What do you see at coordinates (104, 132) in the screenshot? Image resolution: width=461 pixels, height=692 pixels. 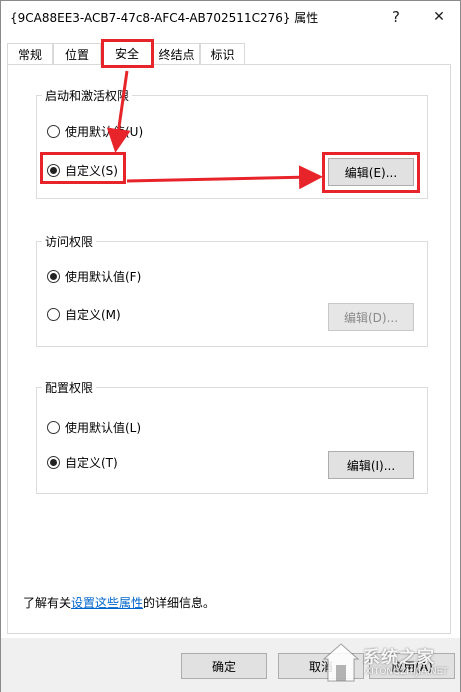 I see `launch-default-label: 使用默认值(U)` at bounding box center [104, 132].